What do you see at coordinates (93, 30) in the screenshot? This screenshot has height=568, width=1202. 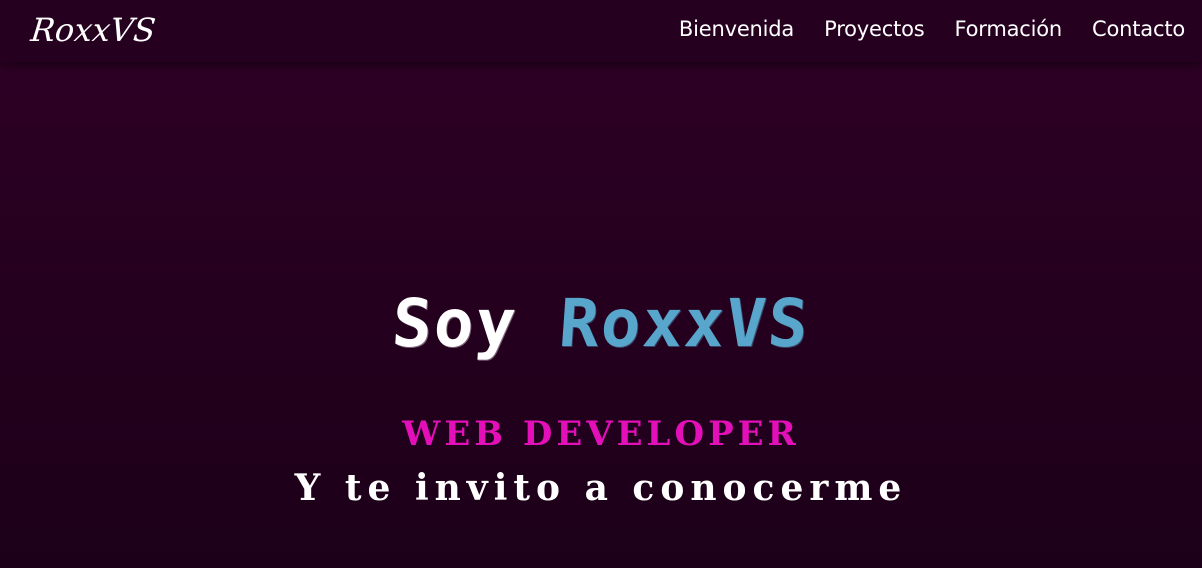 I see `brand-logo: RoxxVS` at bounding box center [93, 30].